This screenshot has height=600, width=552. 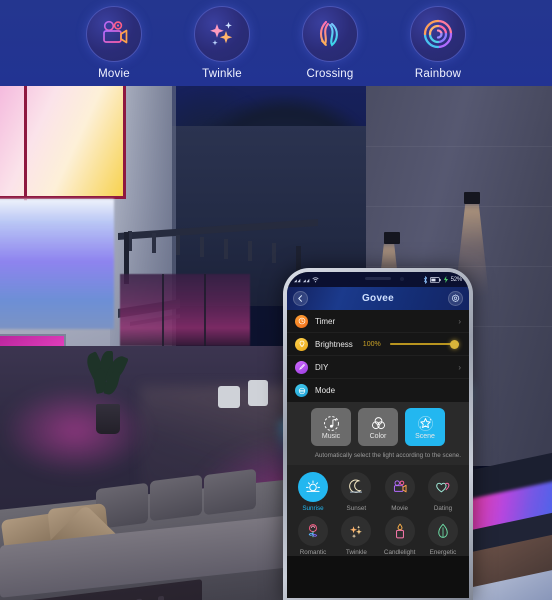 I want to click on scene-row-2: Romantic Twinkle Candlelight Energetic, so click(x=378, y=536).